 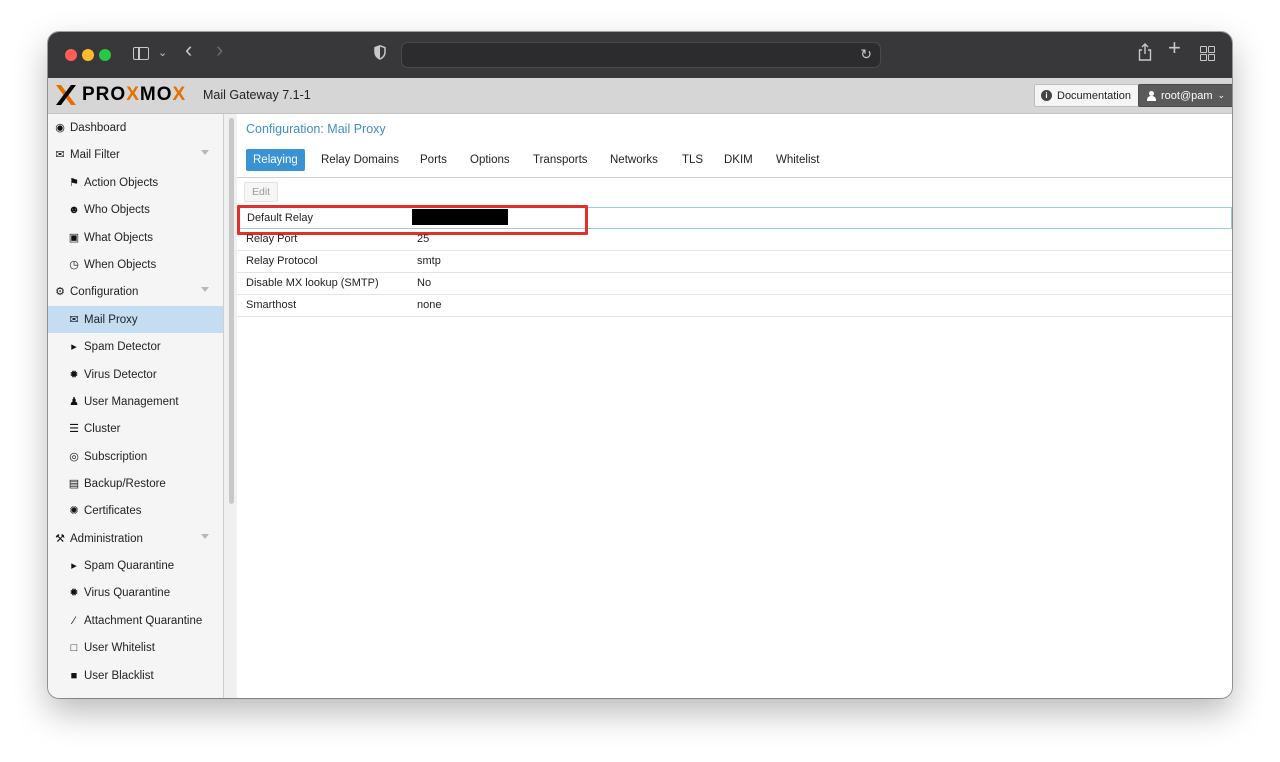 What do you see at coordinates (117, 209) in the screenshot?
I see `sidebar-item-label: Who Objects` at bounding box center [117, 209].